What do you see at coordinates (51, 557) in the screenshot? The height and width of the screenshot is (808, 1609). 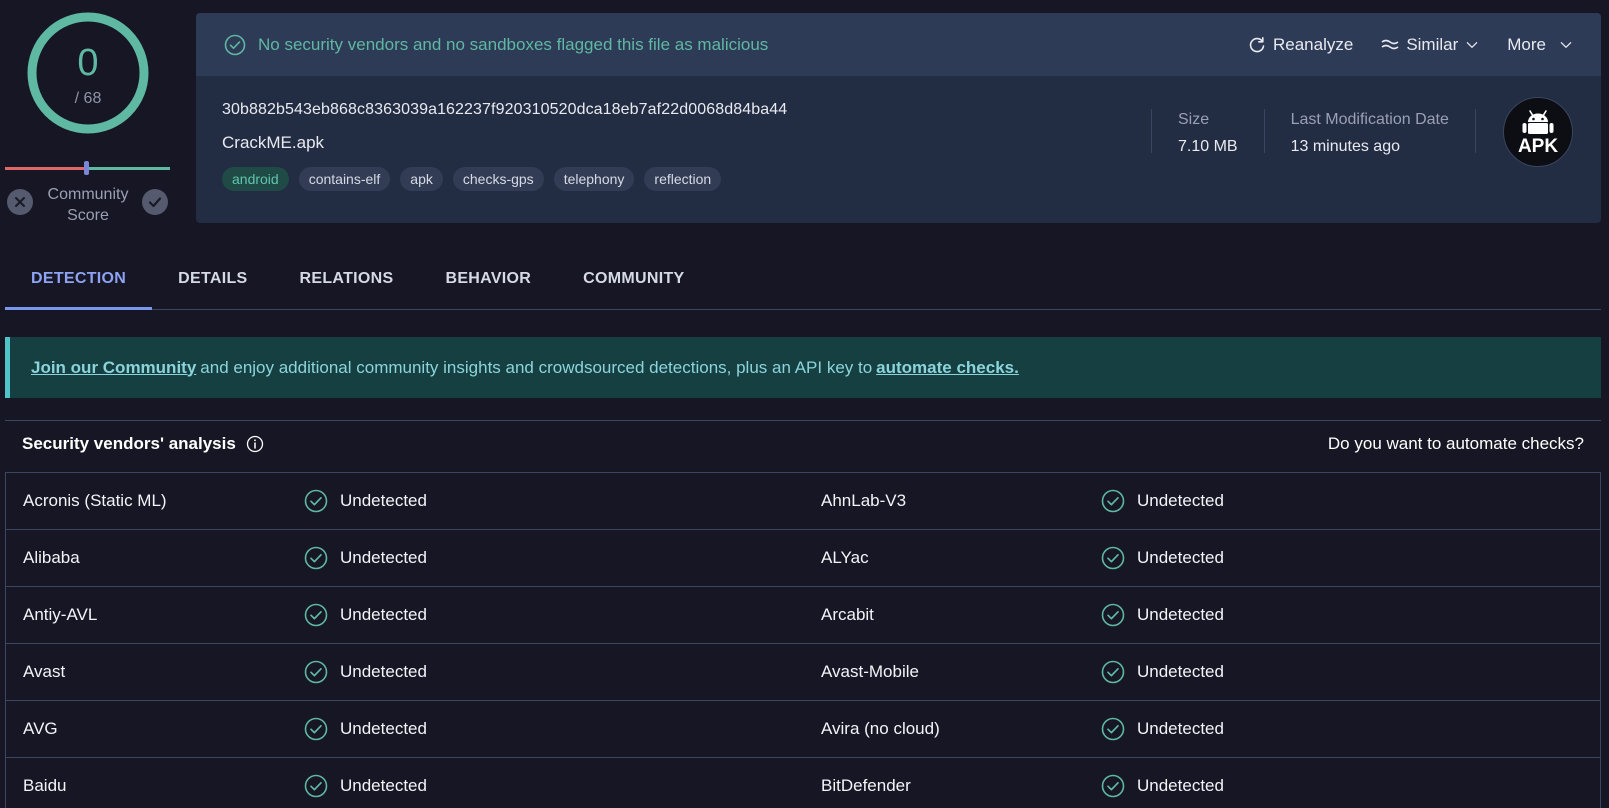 I see `vendor-name: Alibaba` at bounding box center [51, 557].